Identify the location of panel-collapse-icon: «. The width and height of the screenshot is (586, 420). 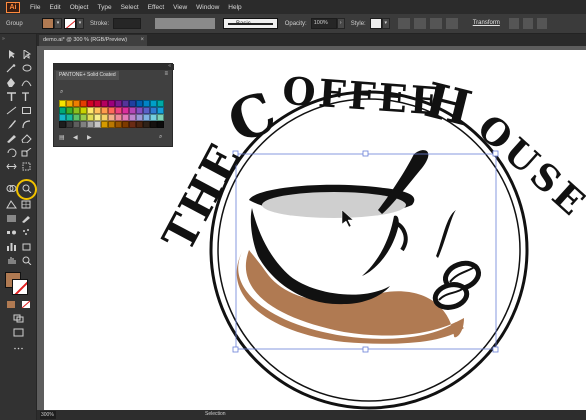
(169, 66).